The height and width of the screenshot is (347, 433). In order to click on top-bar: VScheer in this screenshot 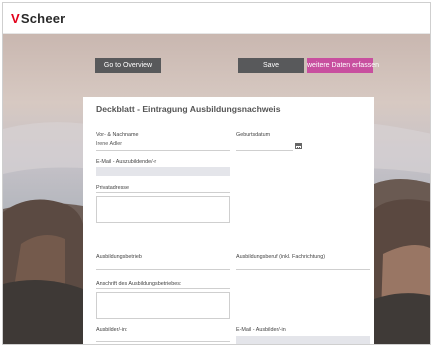, I will do `click(216, 18)`.